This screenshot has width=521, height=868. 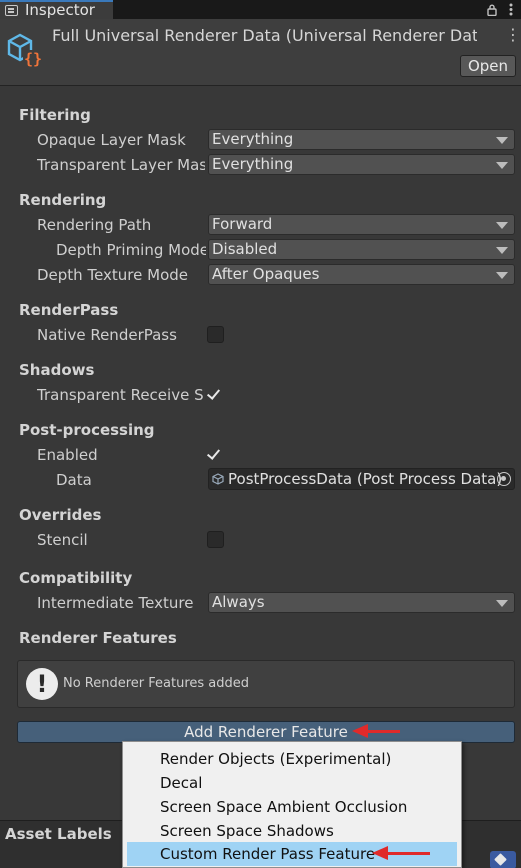 What do you see at coordinates (361, 164) in the screenshot?
I see `transparent-layer-mask-dropdown: Everything` at bounding box center [361, 164].